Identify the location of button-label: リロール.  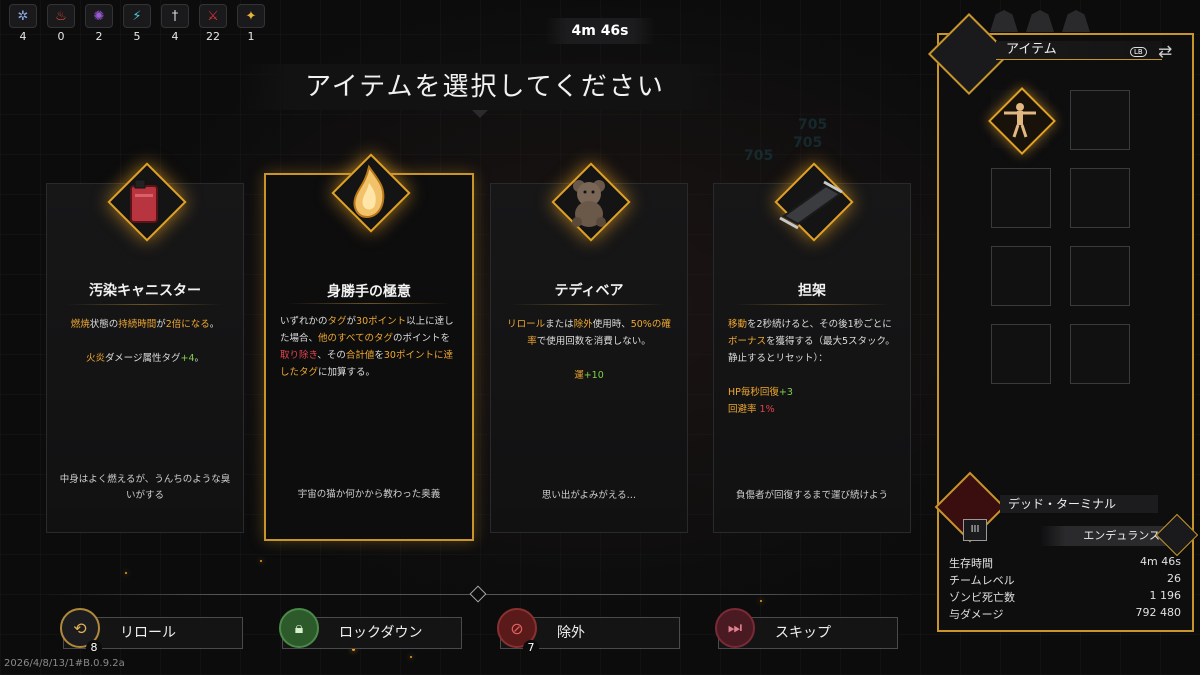
(148, 633).